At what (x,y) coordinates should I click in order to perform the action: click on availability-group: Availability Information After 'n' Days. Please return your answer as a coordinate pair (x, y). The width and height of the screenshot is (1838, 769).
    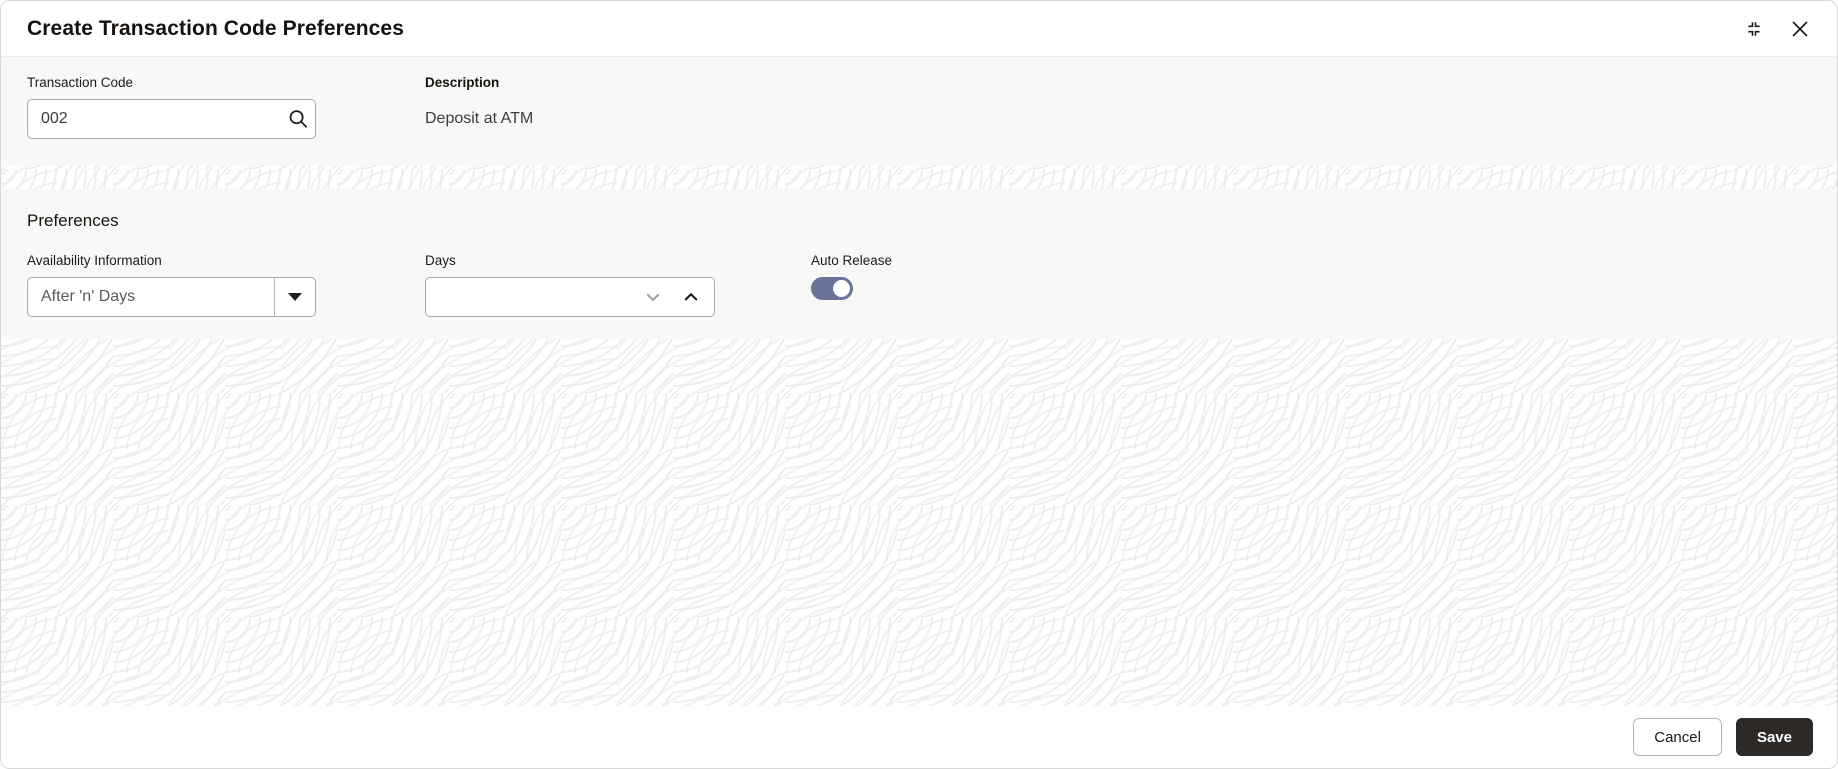
    Looking at the image, I should click on (226, 285).